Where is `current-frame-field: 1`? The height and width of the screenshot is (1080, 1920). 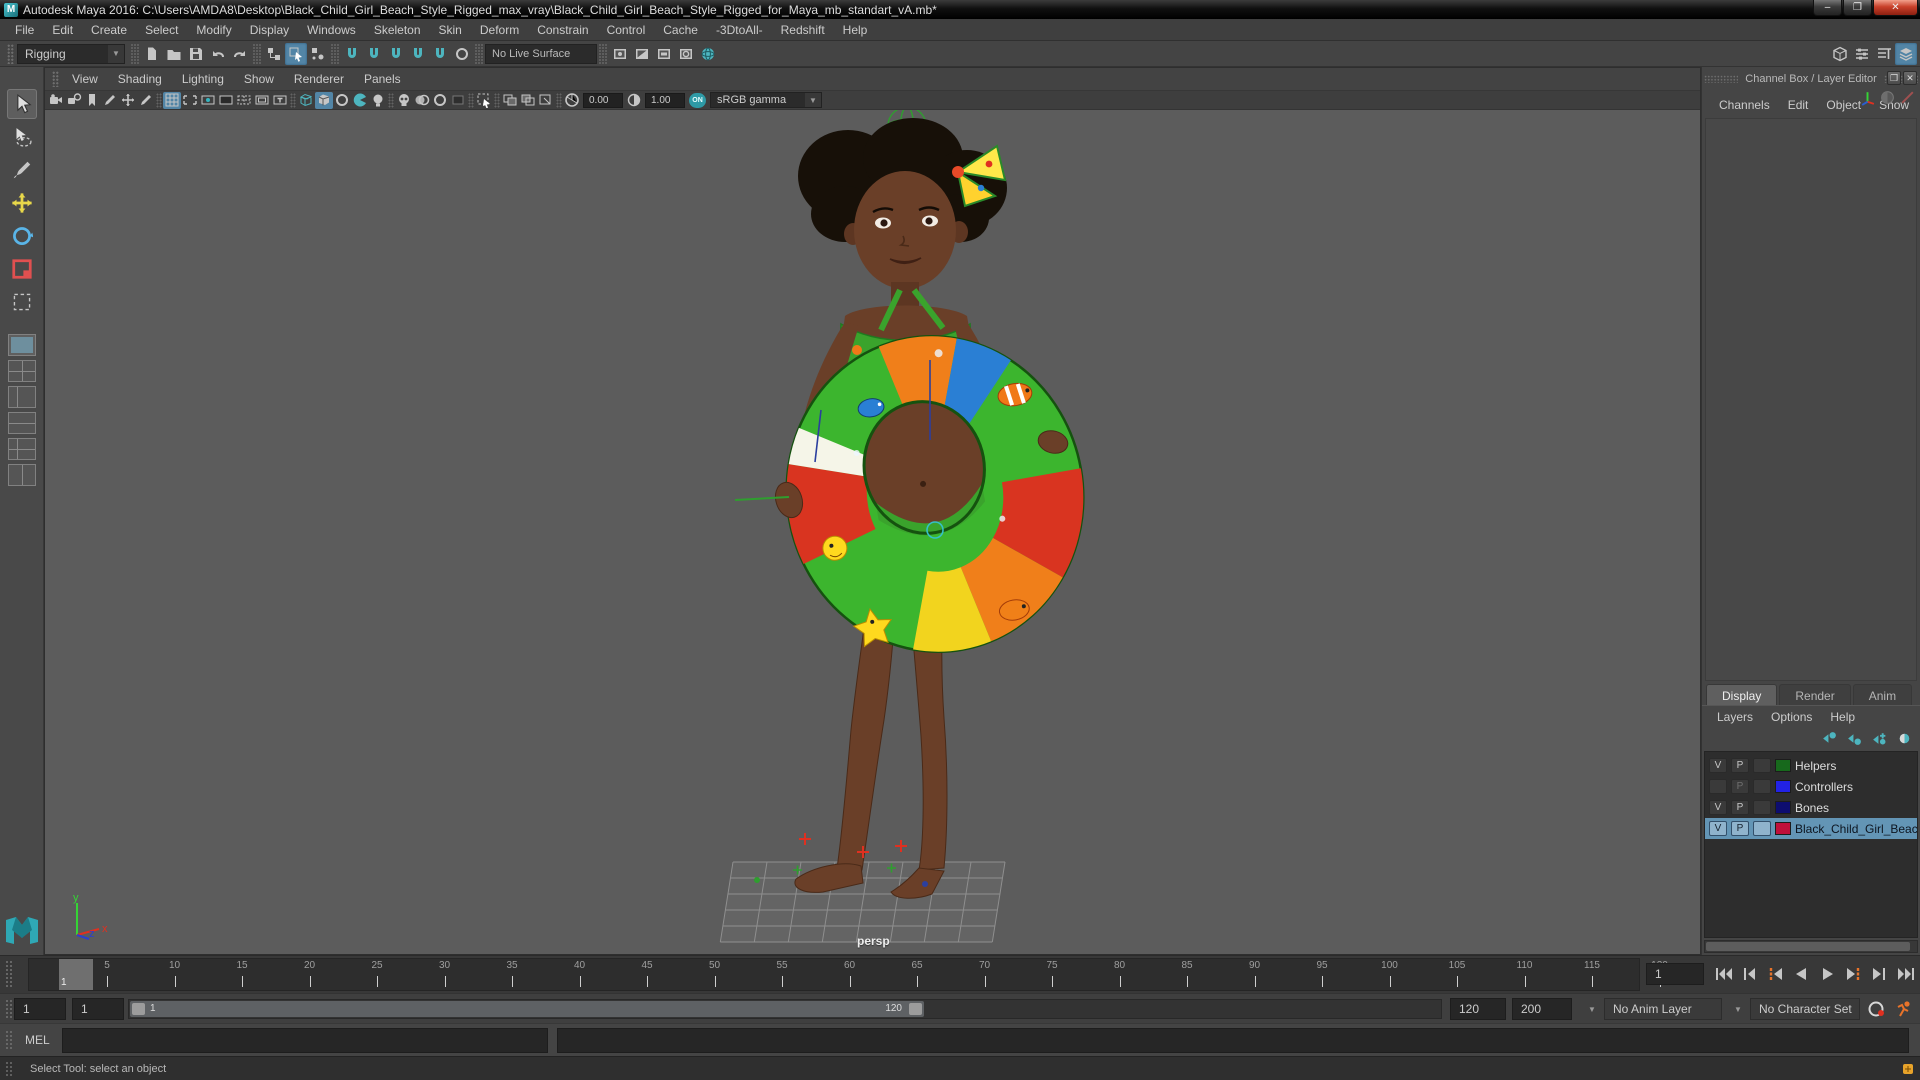
current-frame-field: 1 is located at coordinates (1675, 974).